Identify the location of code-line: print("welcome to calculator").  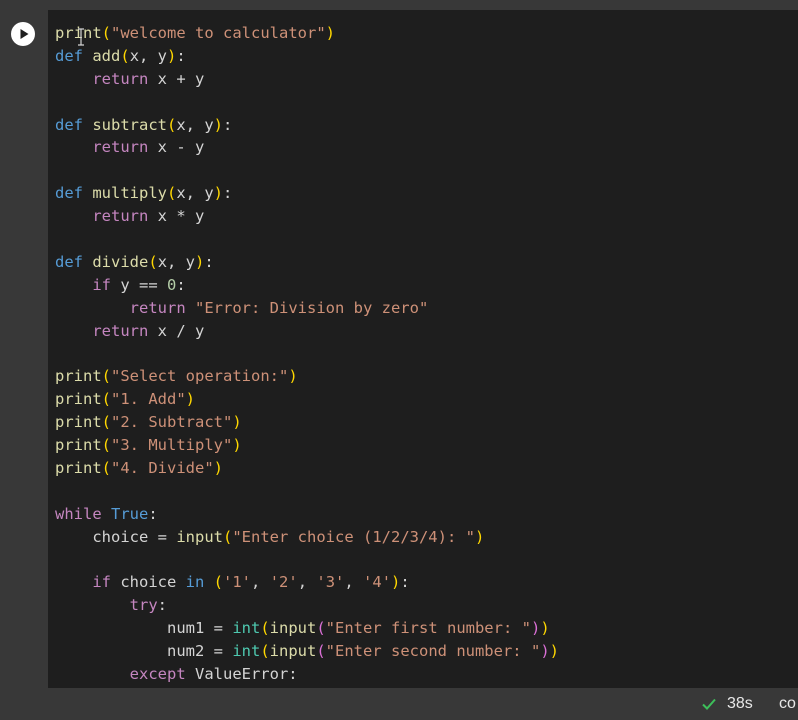
(307, 33).